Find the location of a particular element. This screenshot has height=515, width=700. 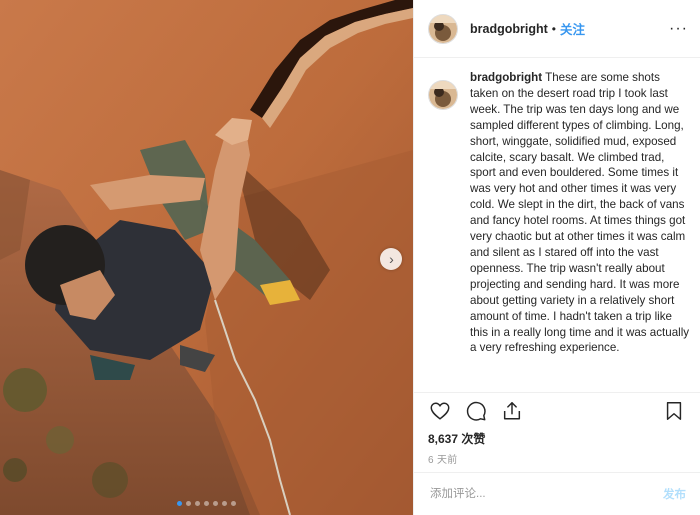

comment-bar: 发布 is located at coordinates (557, 493).